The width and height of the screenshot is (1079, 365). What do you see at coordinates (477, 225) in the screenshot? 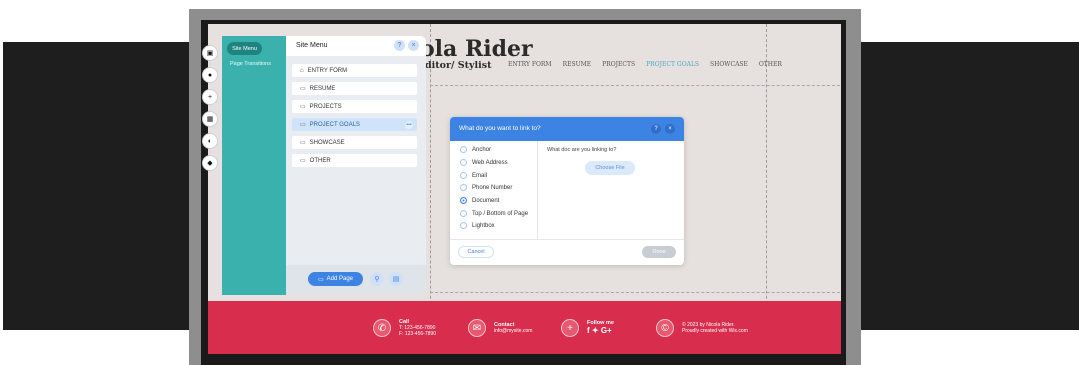
I see `link-option-lightbox: Lightbox` at bounding box center [477, 225].